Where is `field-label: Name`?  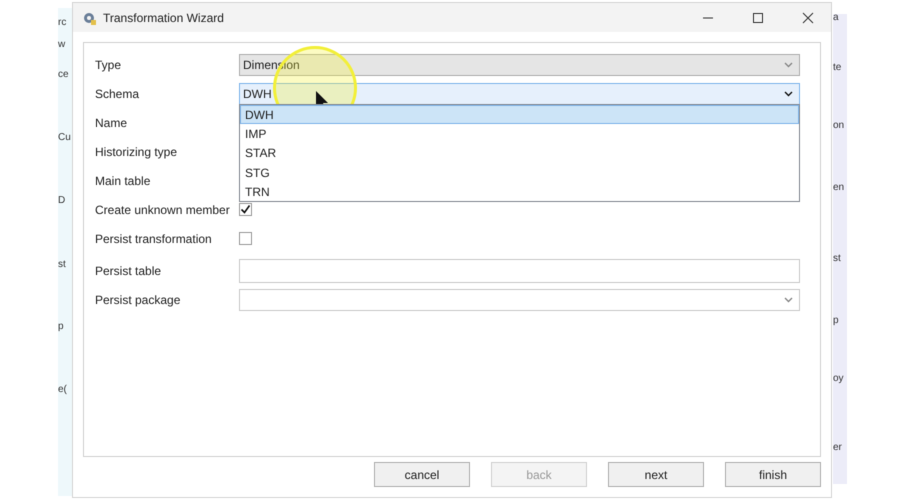
field-label: Name is located at coordinates (111, 123).